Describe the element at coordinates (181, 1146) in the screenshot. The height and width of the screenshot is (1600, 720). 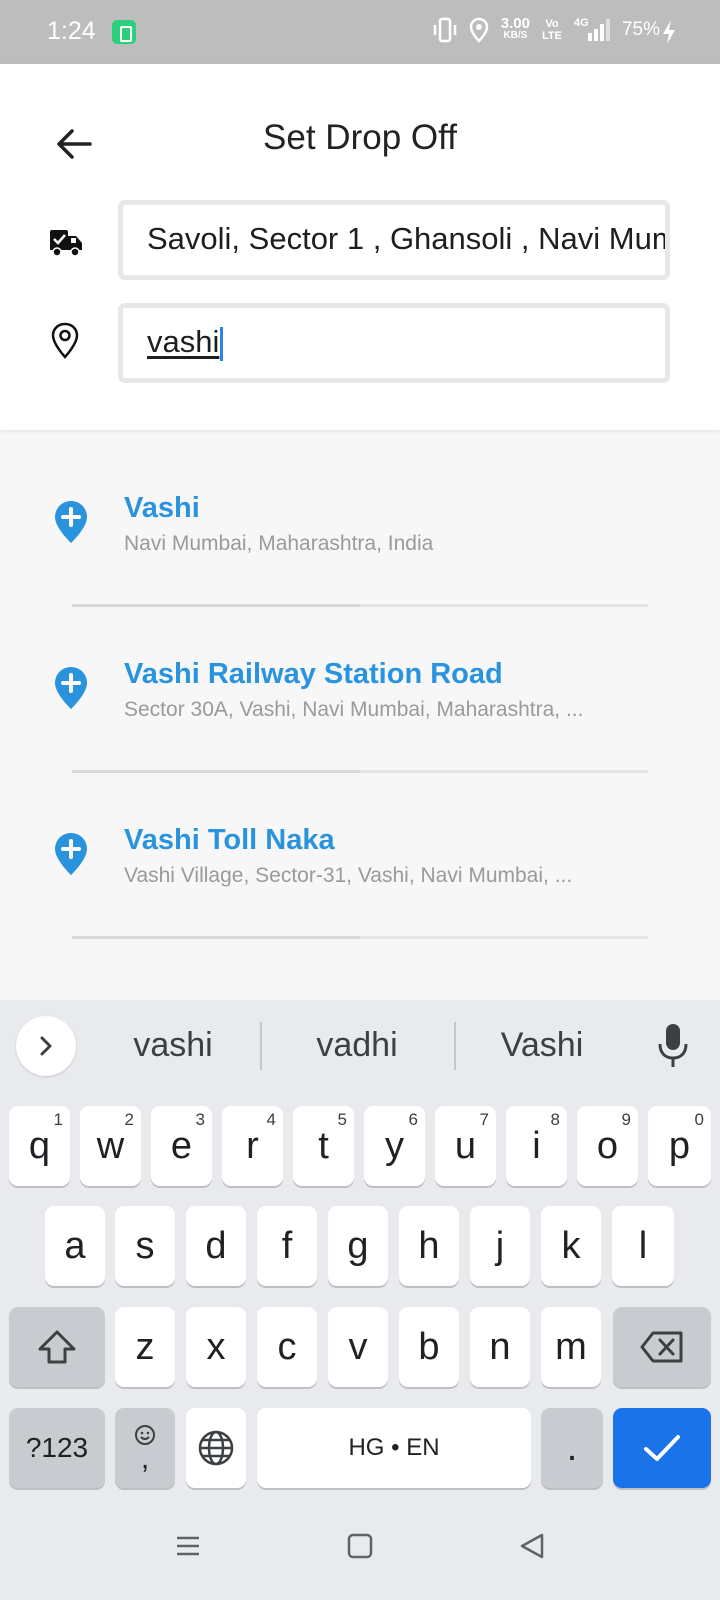
I see `key-e: e3` at that location.